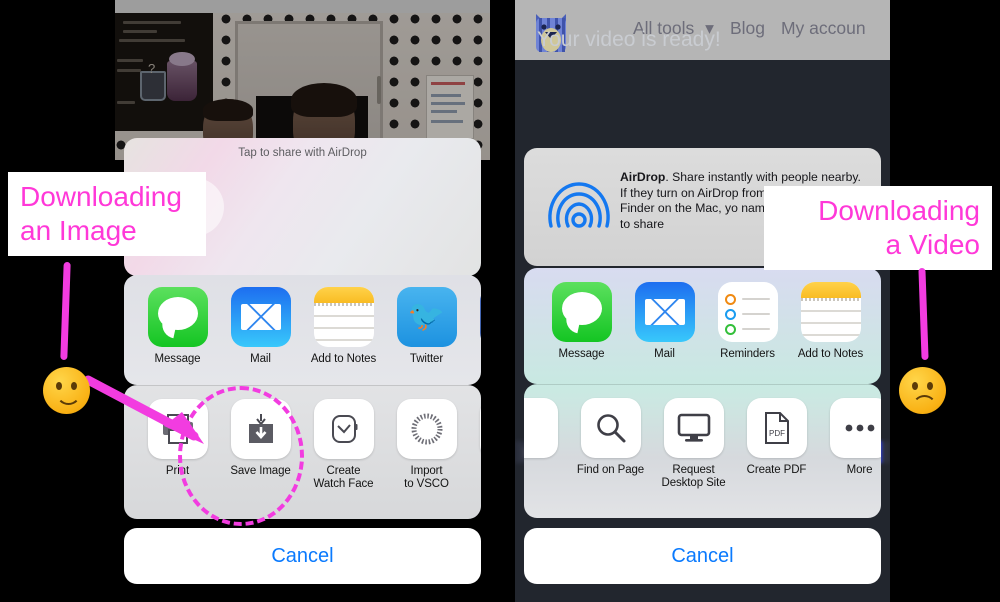 The height and width of the screenshot is (602, 1000). I want to click on share-app-row: Message Mail Reminders Add to Notes, so click(702, 326).